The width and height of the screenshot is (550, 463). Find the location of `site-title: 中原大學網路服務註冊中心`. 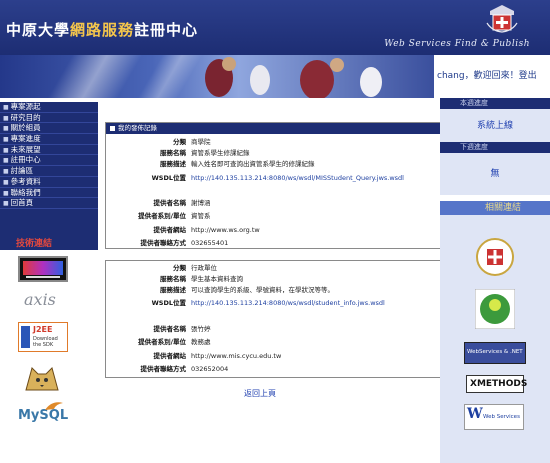

site-title: 中原大學網路服務註冊中心 is located at coordinates (102, 29).